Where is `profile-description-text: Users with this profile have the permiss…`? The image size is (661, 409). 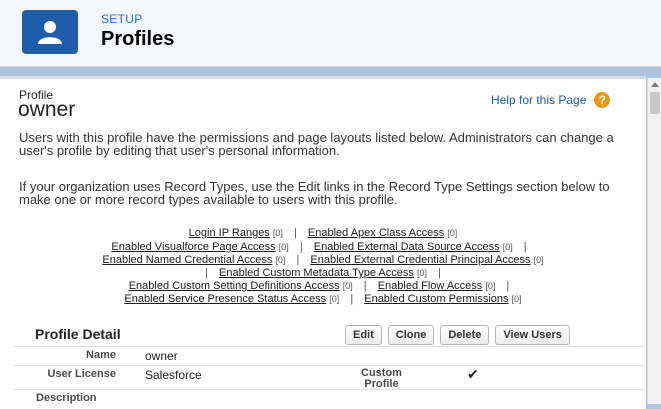 profile-description-text: Users with this profile have the permiss… is located at coordinates (316, 144).